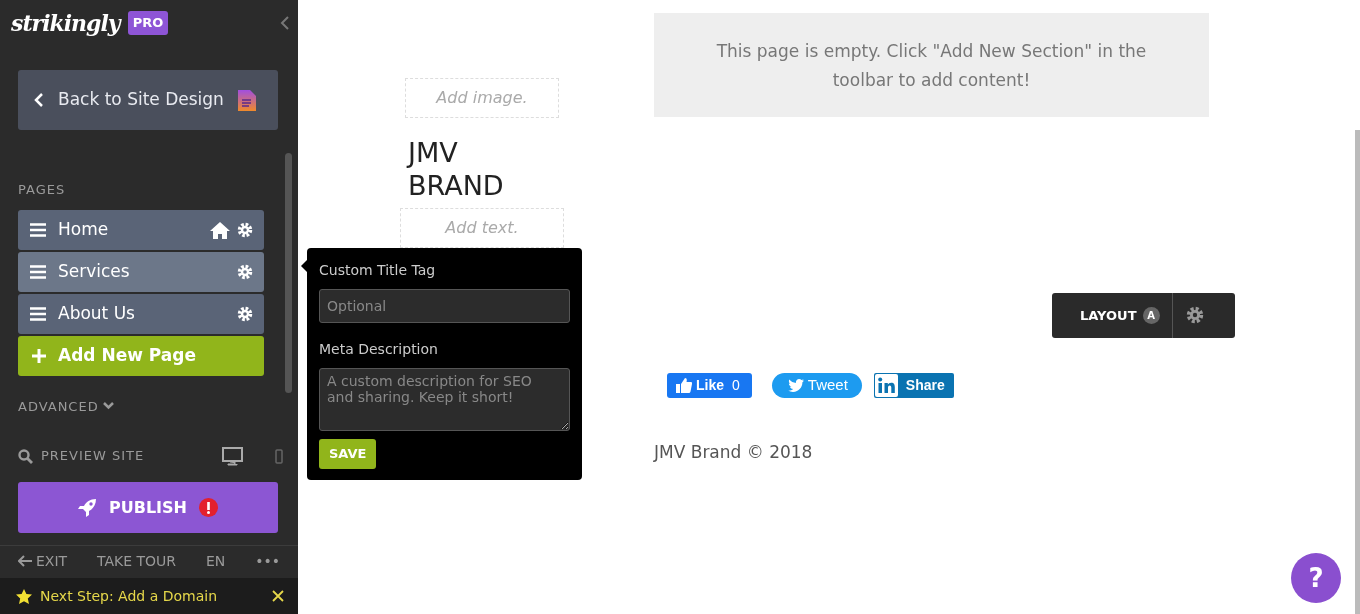  I want to click on like-count: 0, so click(736, 385).